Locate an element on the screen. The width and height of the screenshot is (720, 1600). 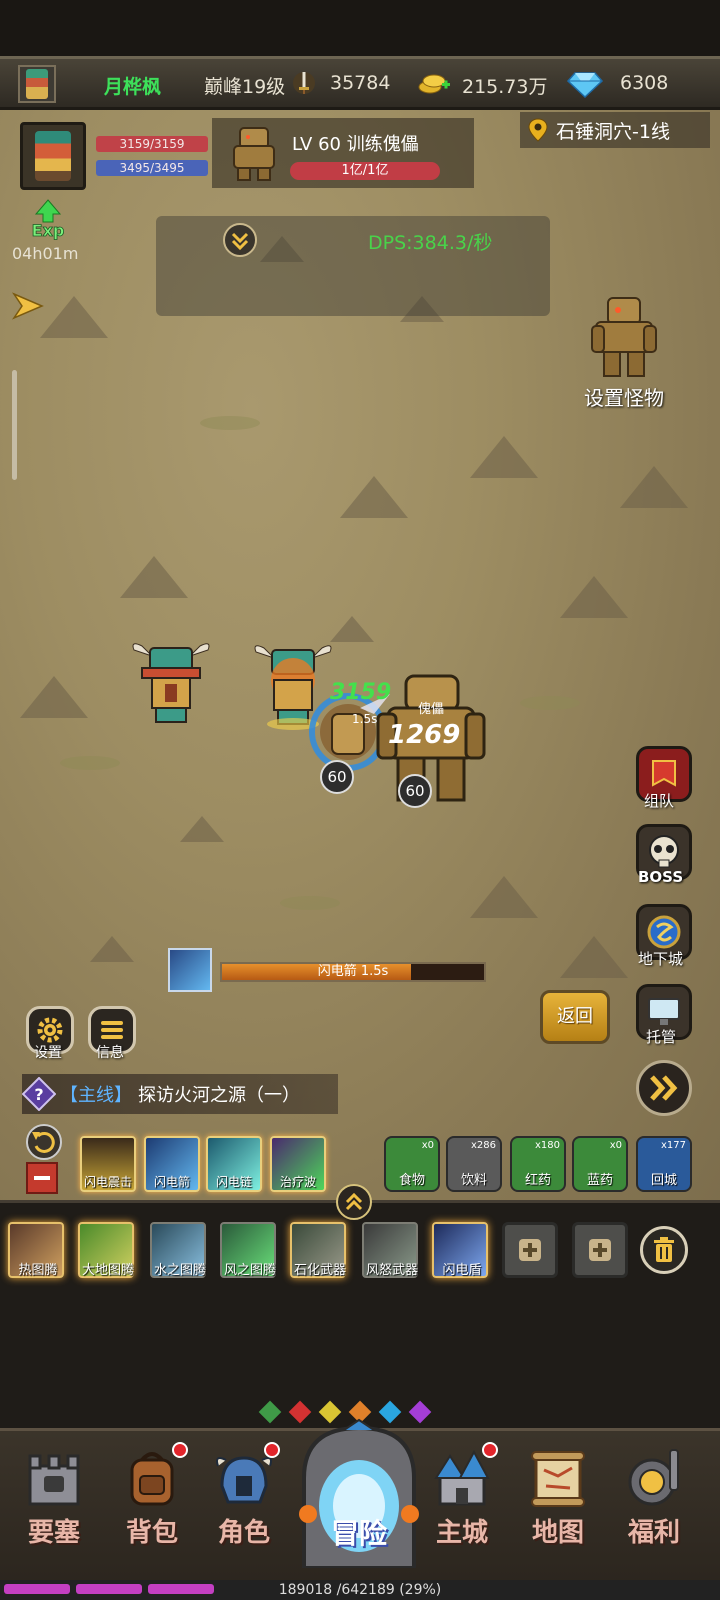
location-name: 石锤洞穴-1线 is located at coordinates (613, 131).